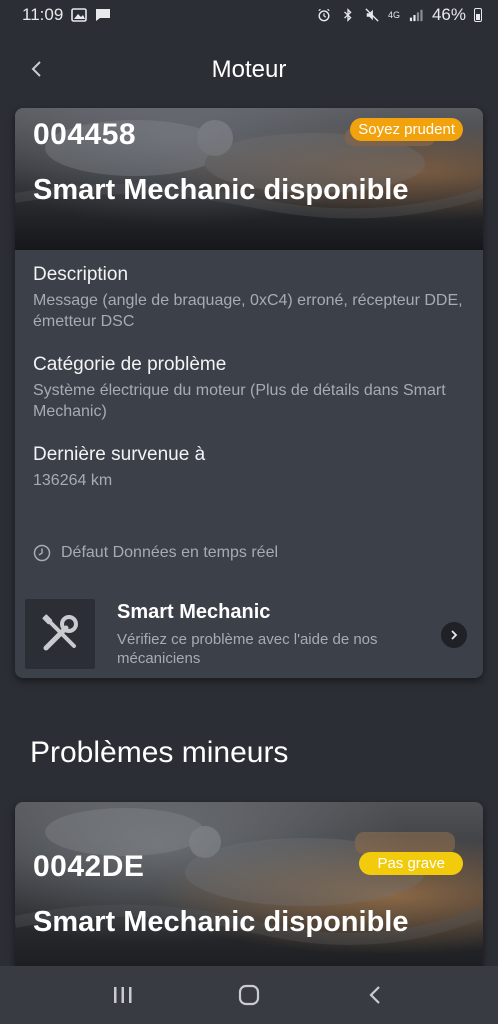 Image resolution: width=498 pixels, height=1024 pixels. I want to click on page-title: Moteur, so click(249, 69).